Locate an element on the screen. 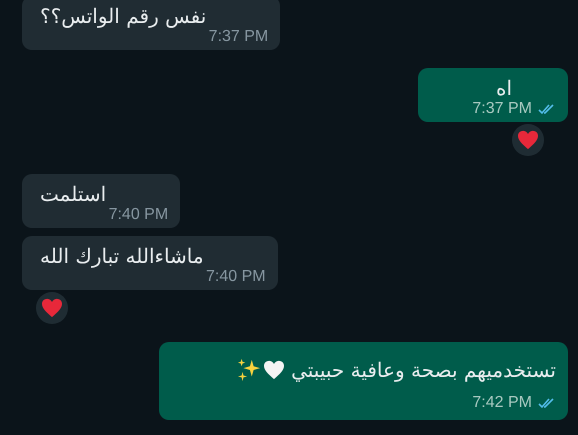 This screenshot has width=578, height=435. message-text: نفس رقم الواتس؟؟ is located at coordinates (123, 16).